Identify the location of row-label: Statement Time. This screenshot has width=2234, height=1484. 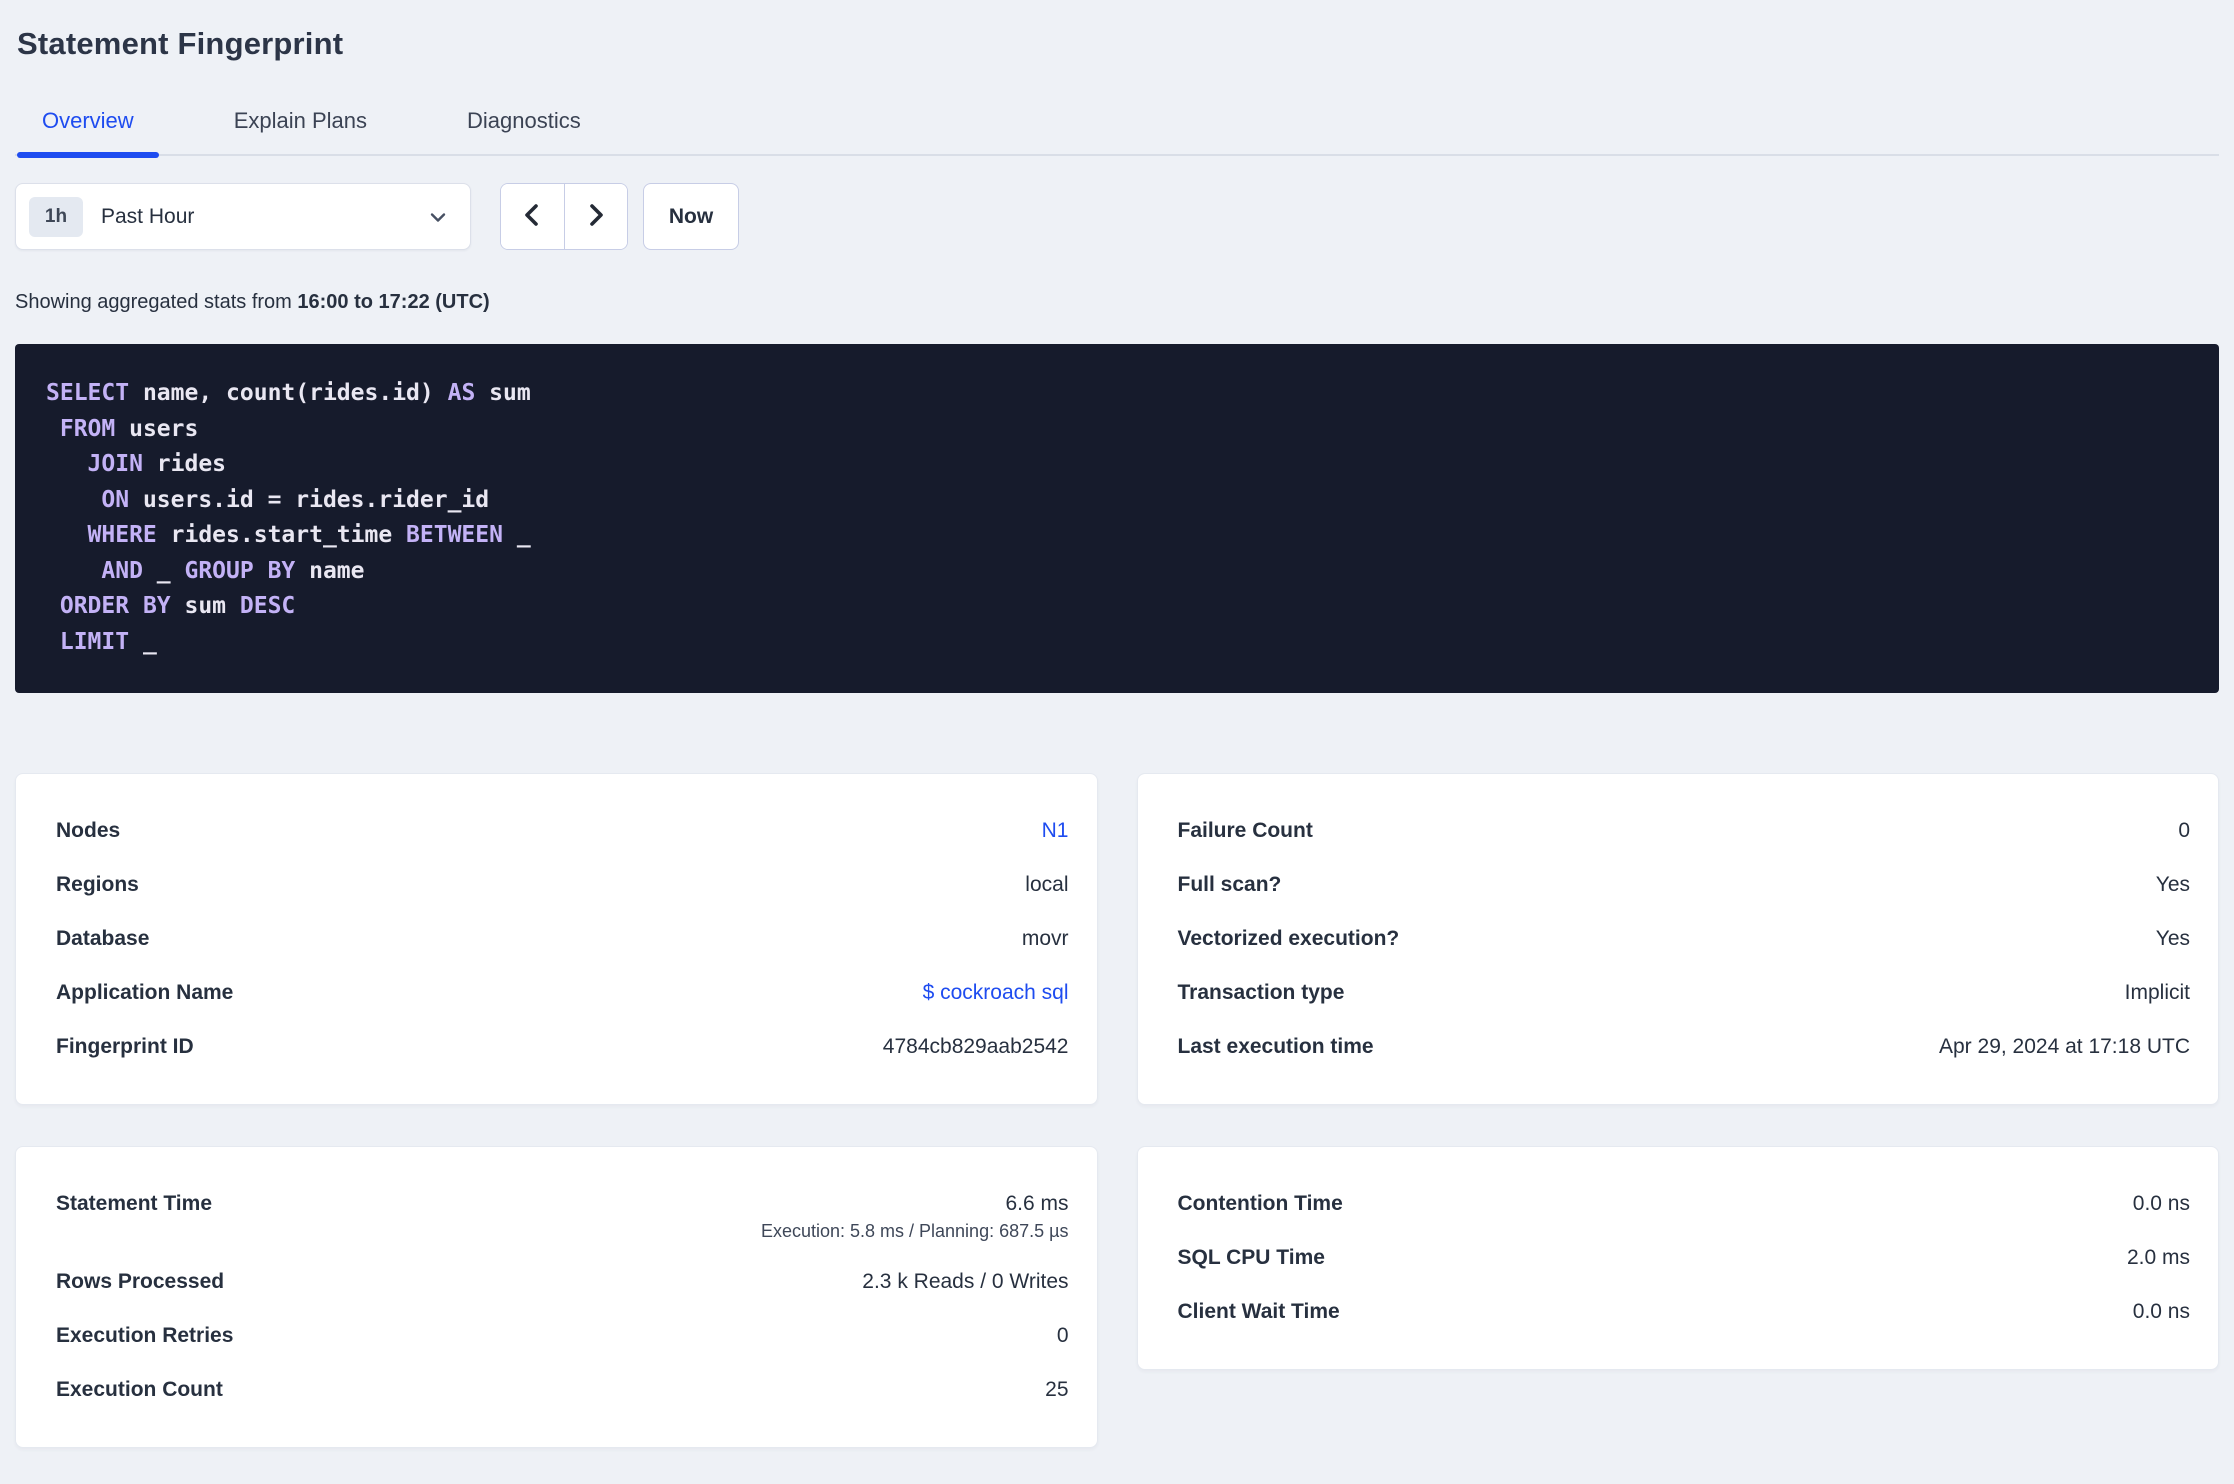
(134, 1203).